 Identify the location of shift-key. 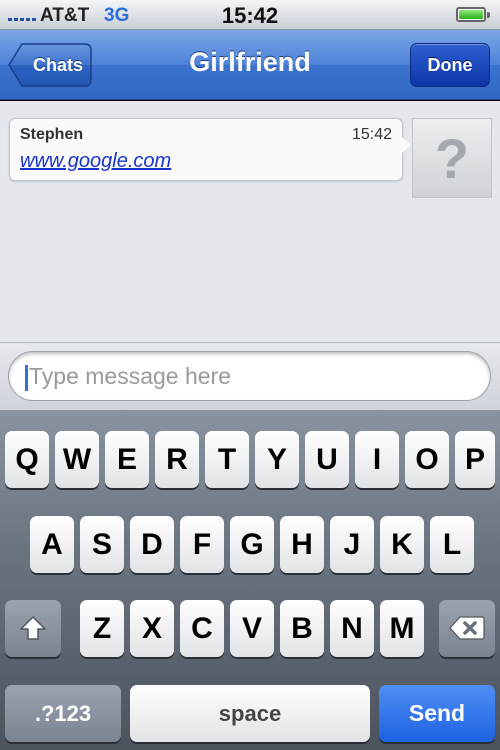
(33, 628).